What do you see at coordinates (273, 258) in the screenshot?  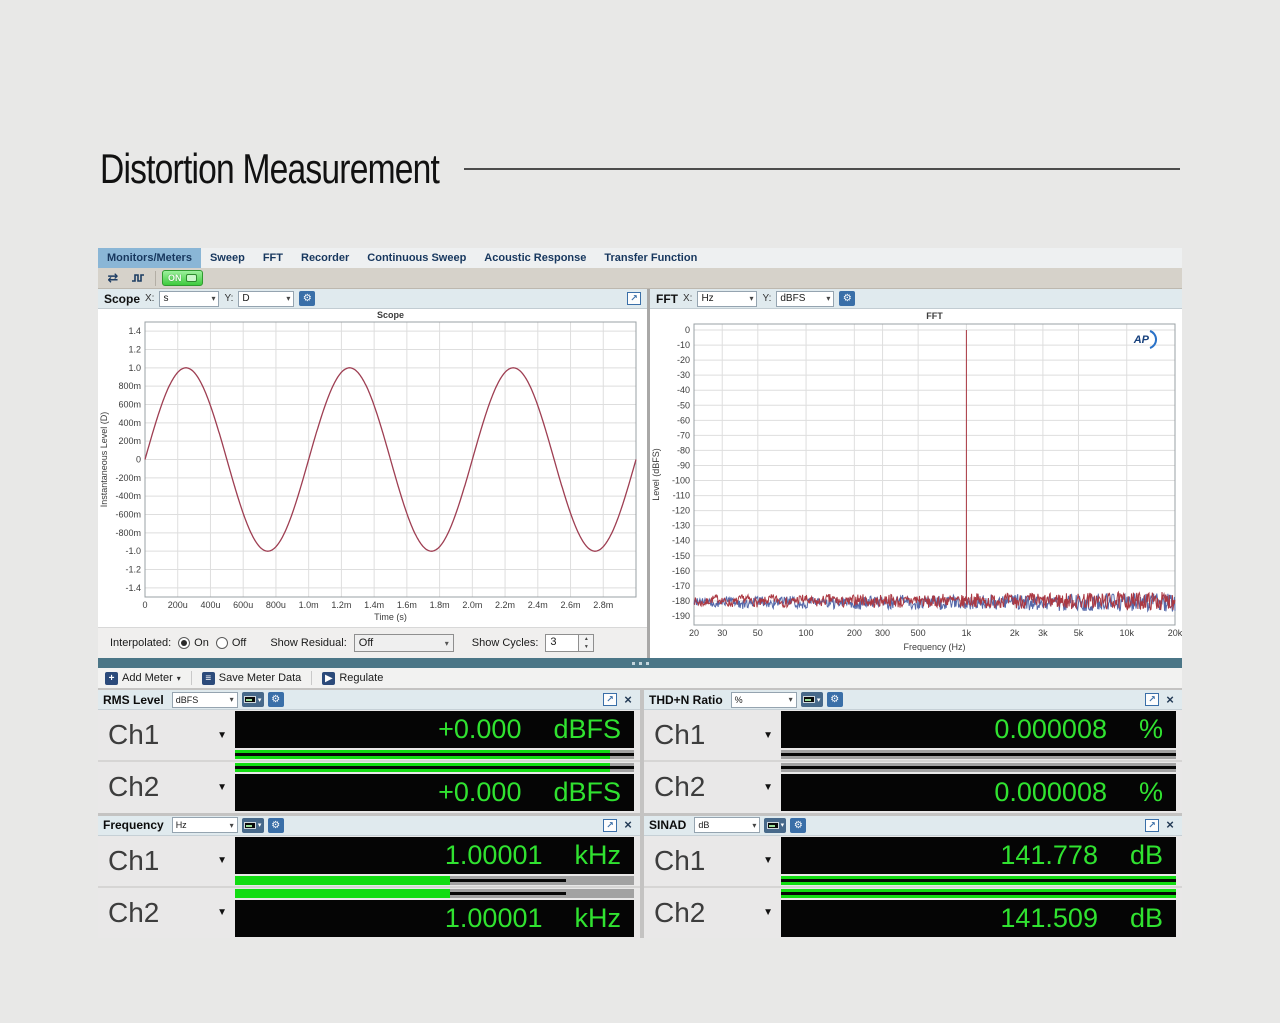 I see `tab-fft: FFT` at bounding box center [273, 258].